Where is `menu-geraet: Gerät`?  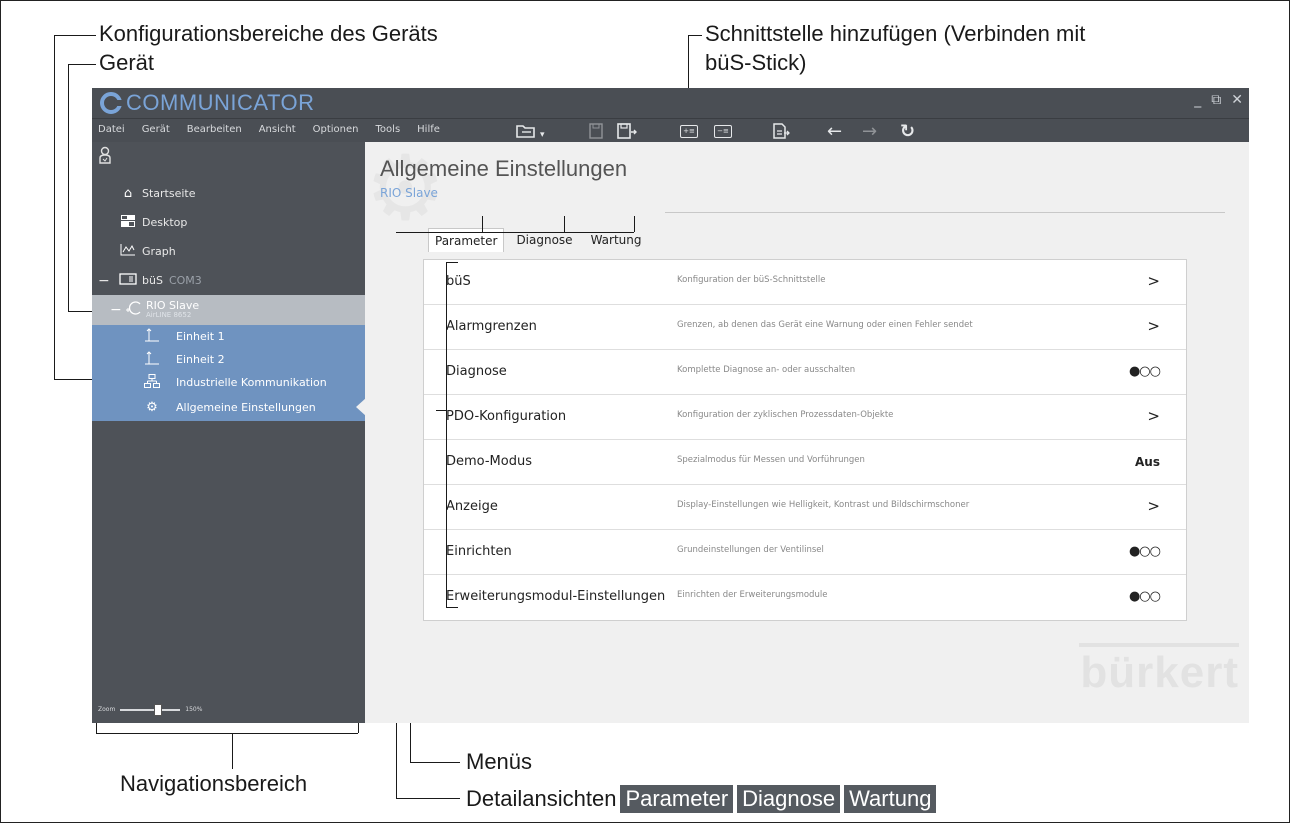 menu-geraet: Gerät is located at coordinates (156, 129).